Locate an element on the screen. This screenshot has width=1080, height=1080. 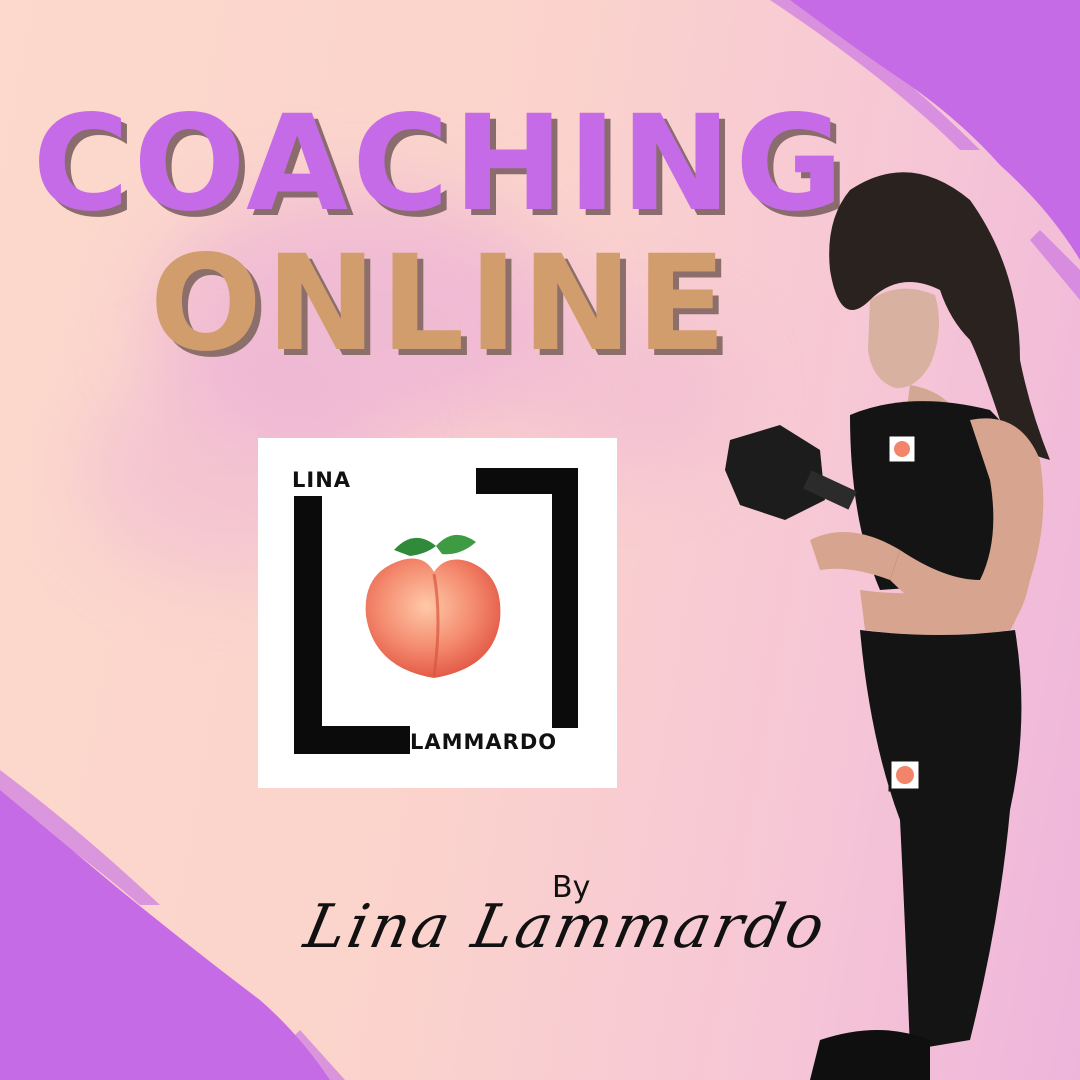
logo-word-lina: LINA is located at coordinates (322, 480).